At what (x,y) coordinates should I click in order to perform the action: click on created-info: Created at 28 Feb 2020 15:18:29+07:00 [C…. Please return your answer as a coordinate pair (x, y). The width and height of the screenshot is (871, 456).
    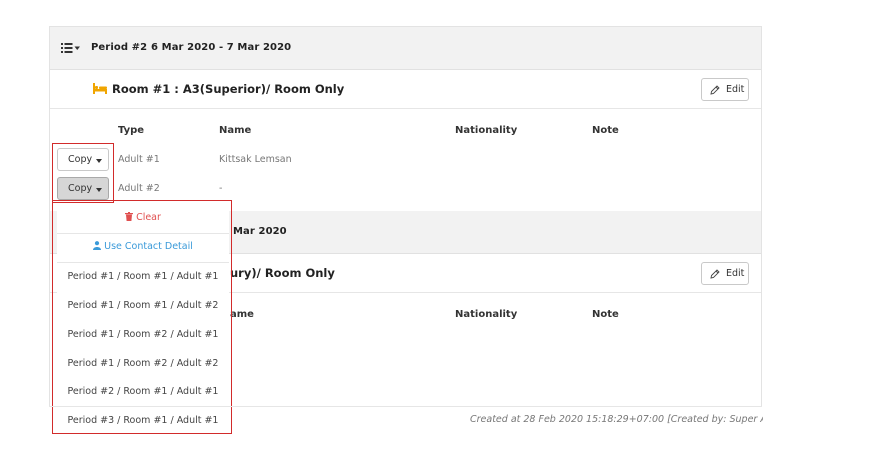
    Looking at the image, I should click on (616, 419).